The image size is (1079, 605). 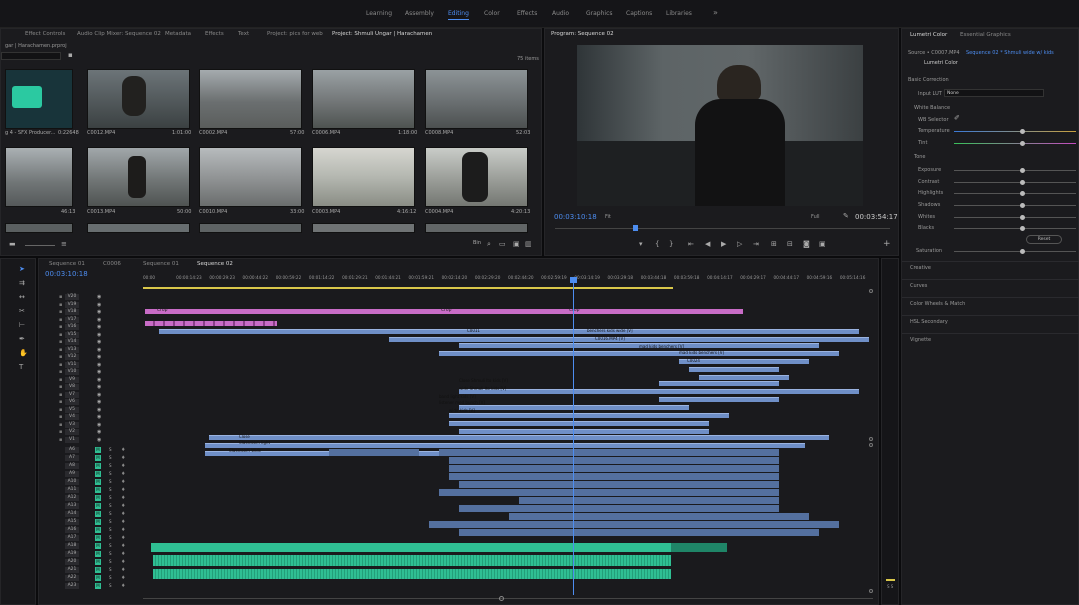 I want to click on step-forward-icon: ▷, so click(x=739, y=244).